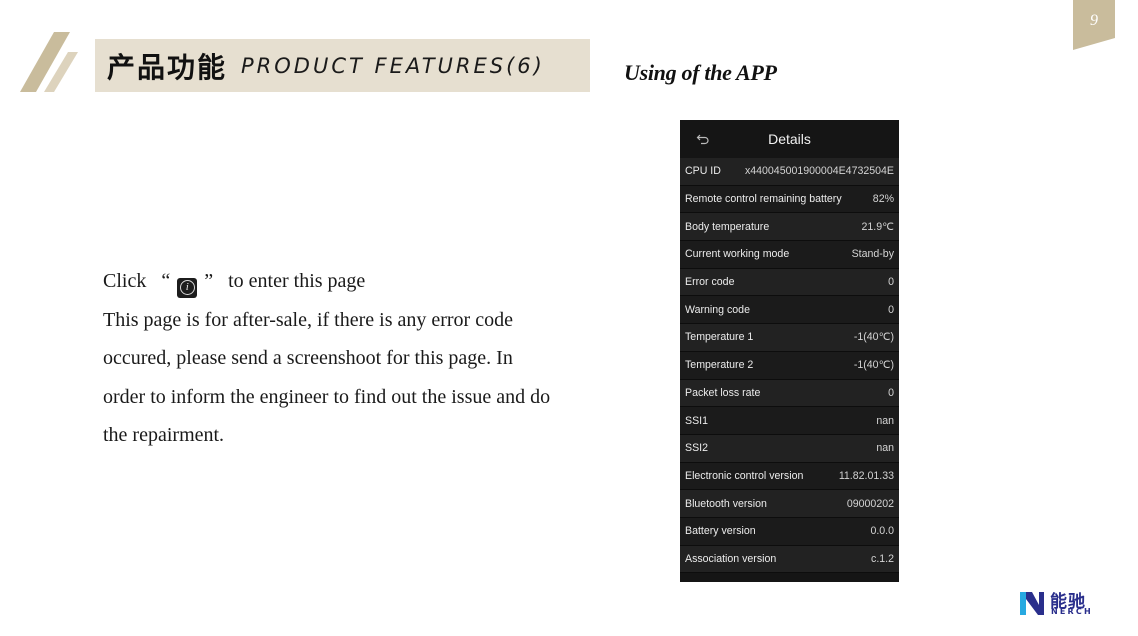 The height and width of the screenshot is (636, 1138). I want to click on detail-value: x440045001900004E4732504E, so click(819, 171).